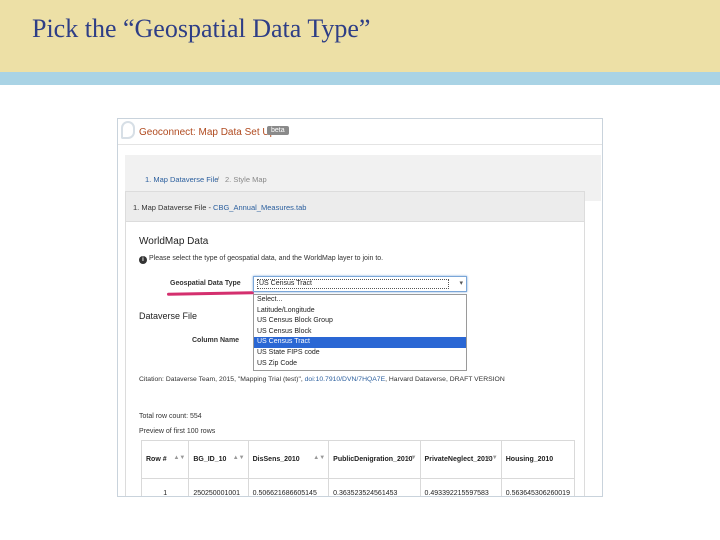 Image resolution: width=720 pixels, height=540 pixels. I want to click on breadcrumb-step-1: 1. Map Dataverse File, so click(181, 179).